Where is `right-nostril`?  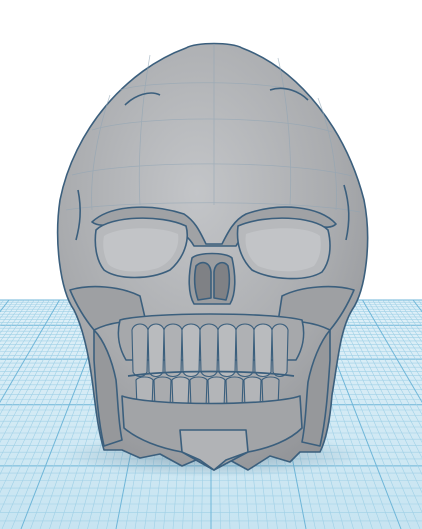
right-nostril is located at coordinates (222, 281).